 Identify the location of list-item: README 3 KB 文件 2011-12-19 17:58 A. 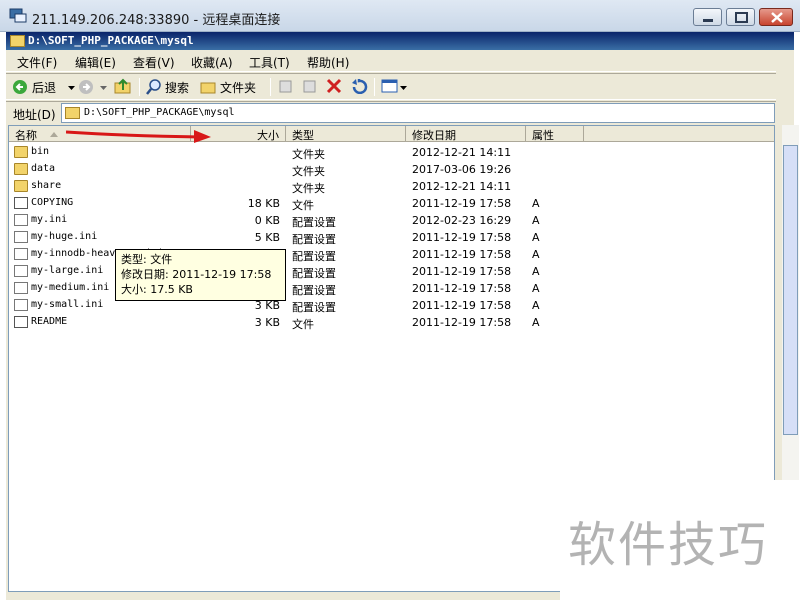
(309, 322).